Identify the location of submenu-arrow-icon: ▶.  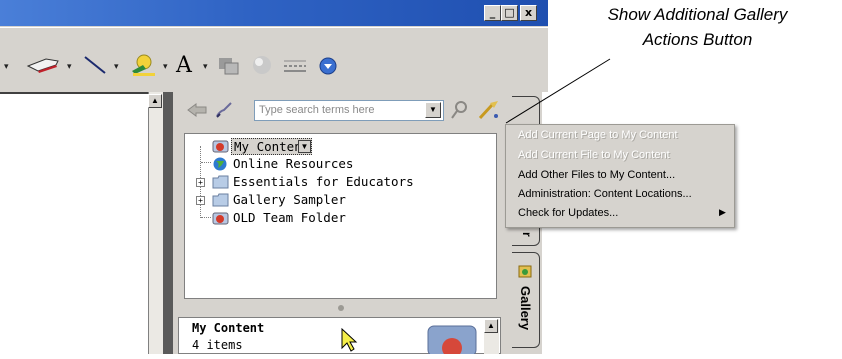
(722, 213).